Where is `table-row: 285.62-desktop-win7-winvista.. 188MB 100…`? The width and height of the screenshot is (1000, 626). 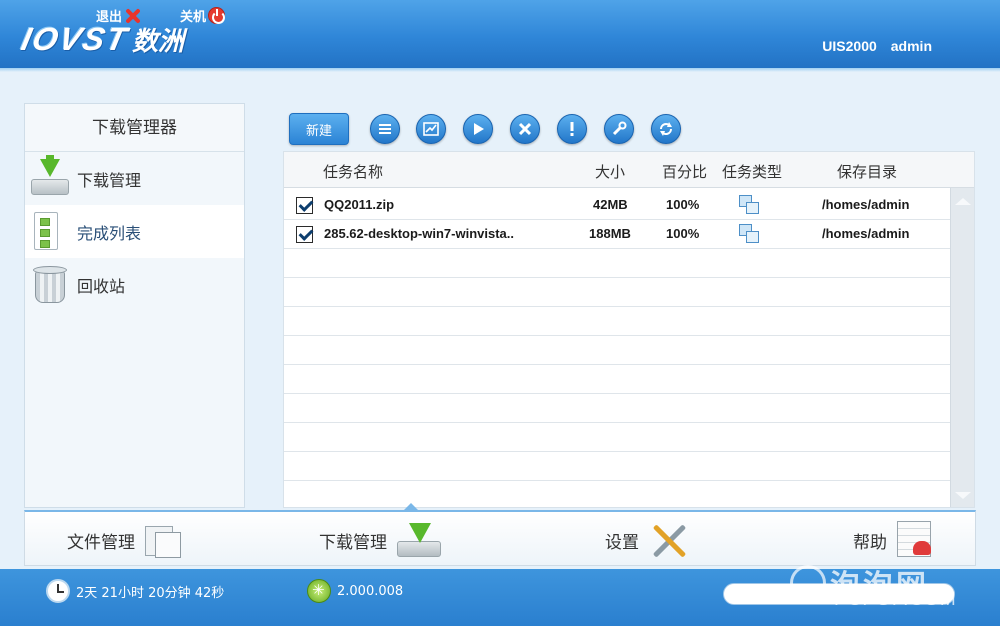
table-row: 285.62-desktop-win7-winvista.. 188MB 100… is located at coordinates (617, 234).